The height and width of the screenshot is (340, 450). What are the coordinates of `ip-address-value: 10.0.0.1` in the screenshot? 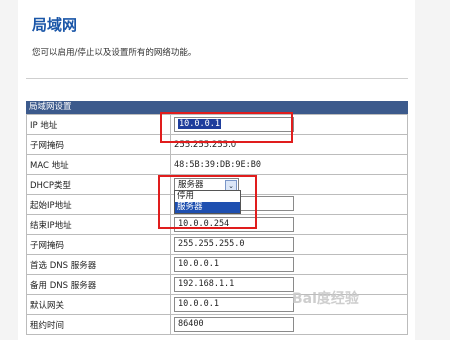 It's located at (199, 124).